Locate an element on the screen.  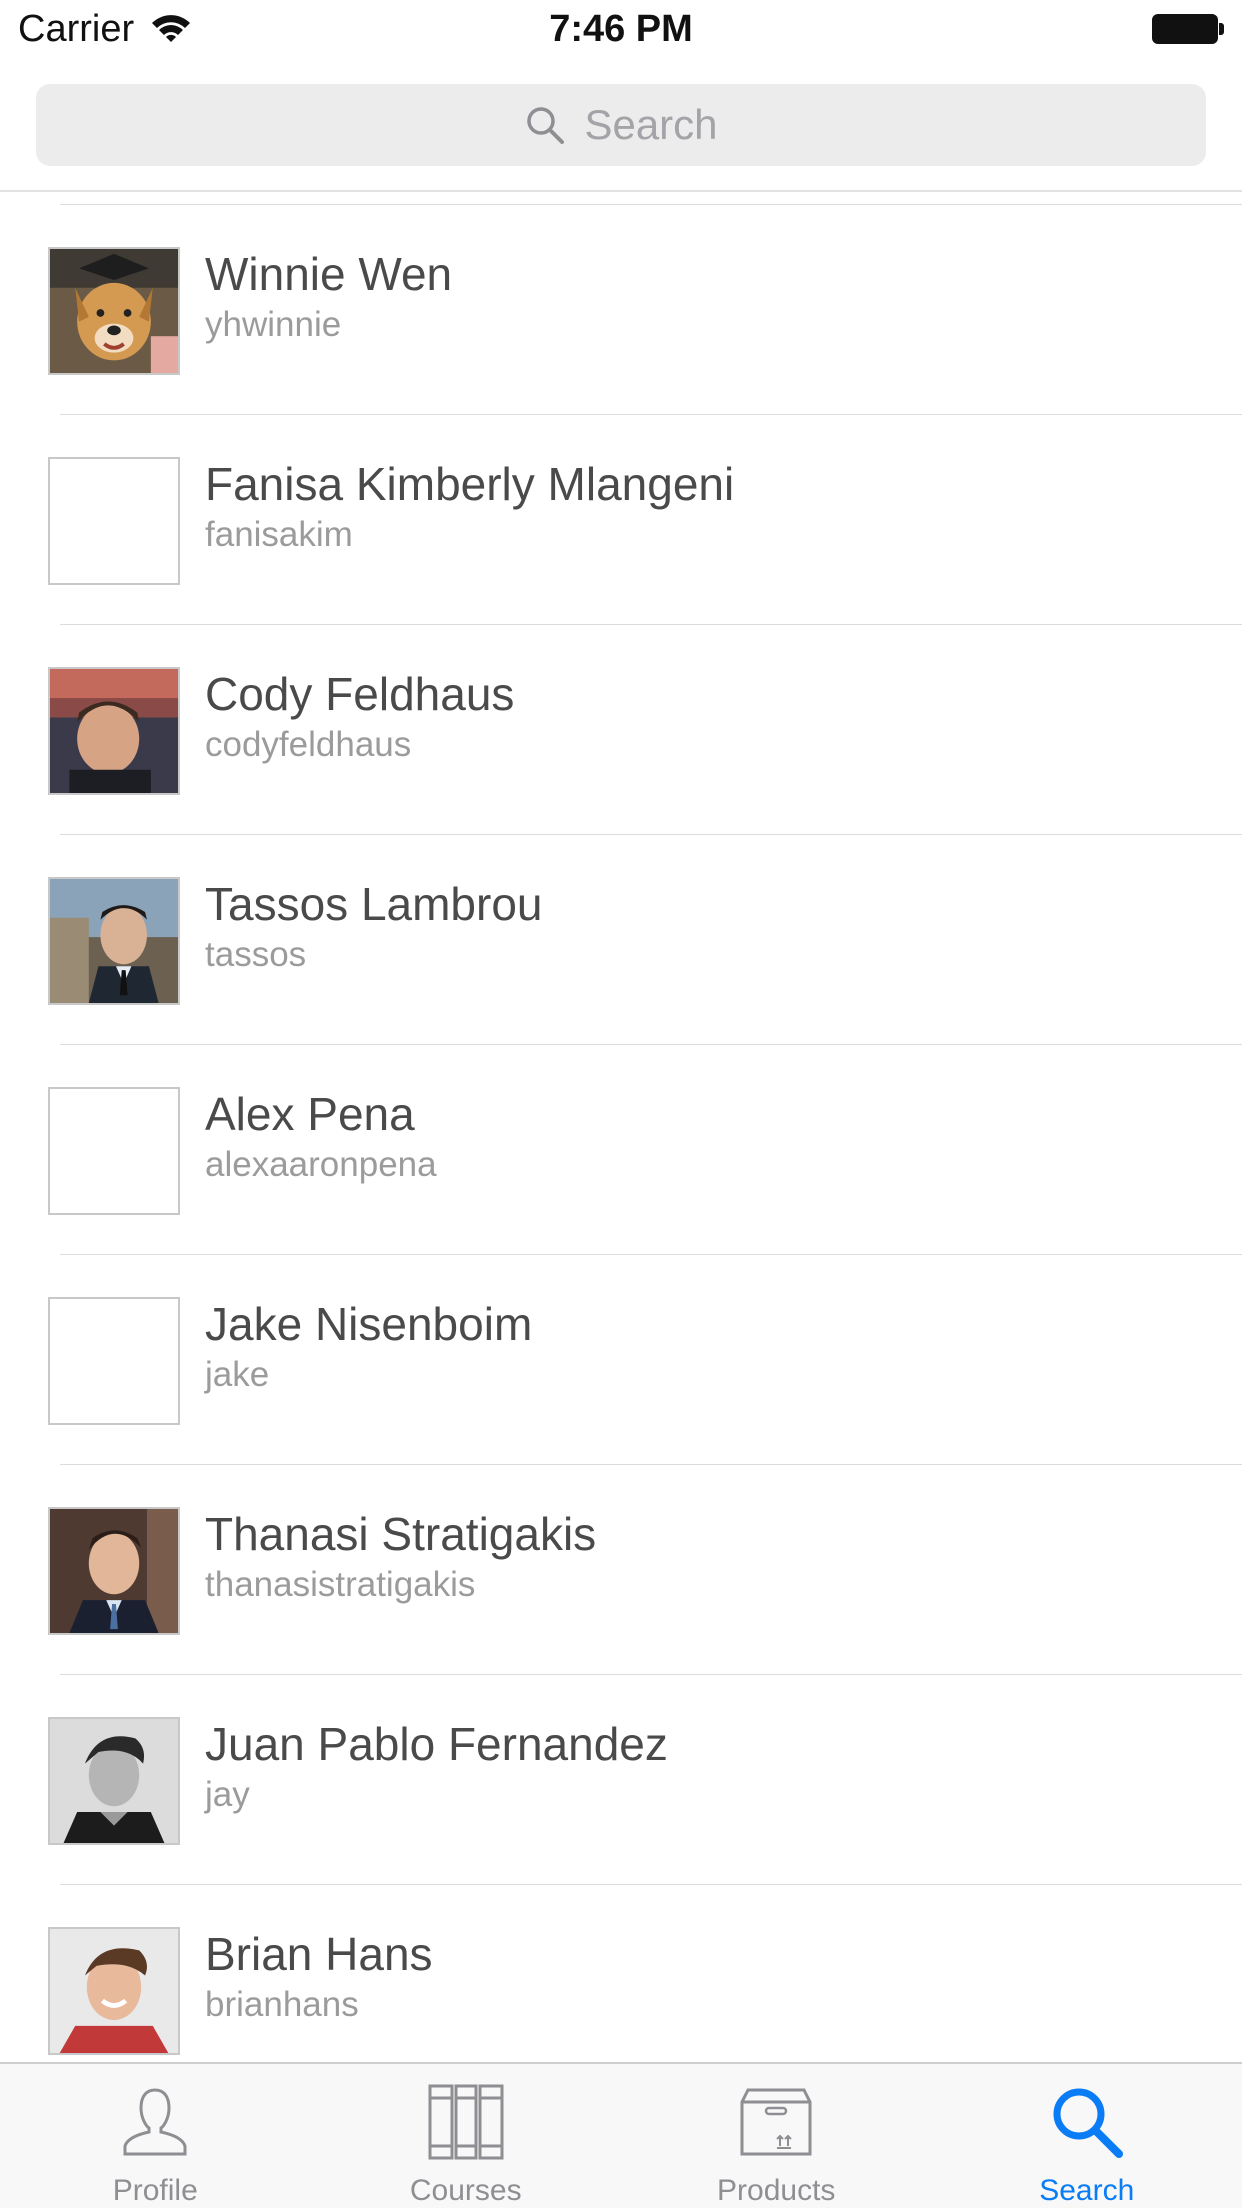
tab-bar: Profile Courses Products Search is located at coordinates (621, 2135).